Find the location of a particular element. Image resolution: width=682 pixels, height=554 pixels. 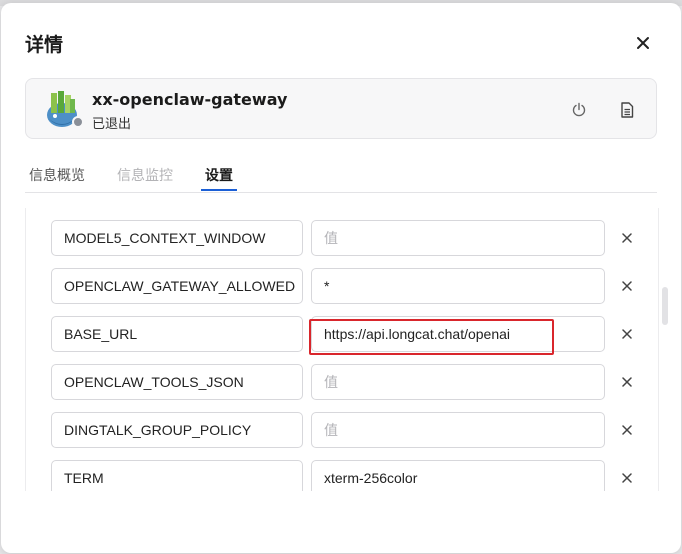

env-var-row: TERM xterm-256color is located at coordinates (351, 475).